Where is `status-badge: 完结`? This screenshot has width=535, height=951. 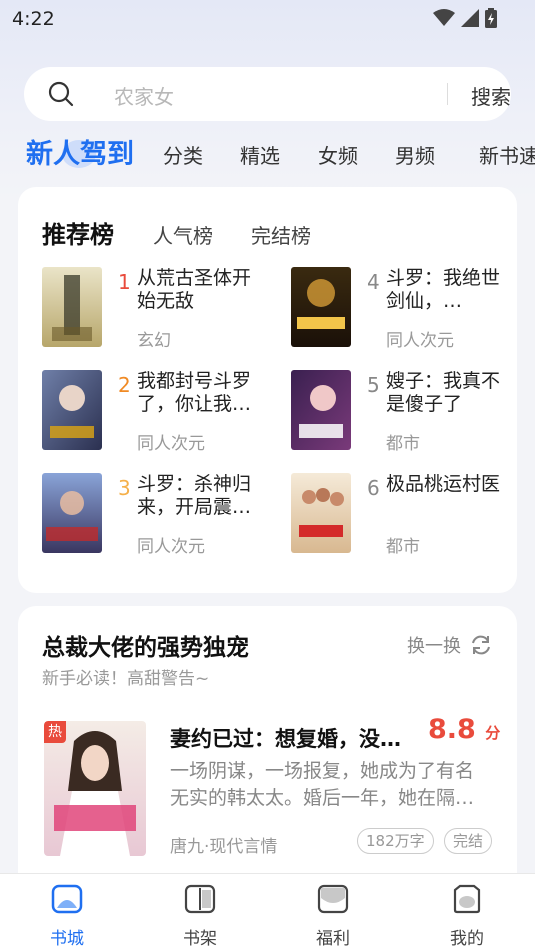
status-badge: 完结 is located at coordinates (468, 841).